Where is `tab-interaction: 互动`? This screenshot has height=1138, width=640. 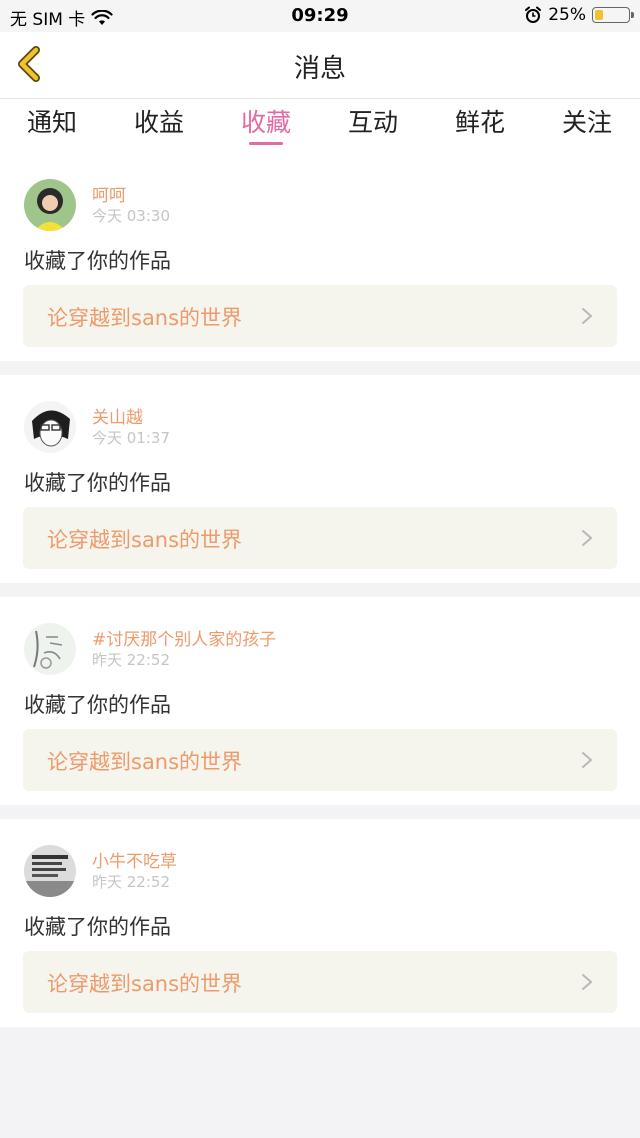
tab-interaction: 互动 is located at coordinates (373, 121).